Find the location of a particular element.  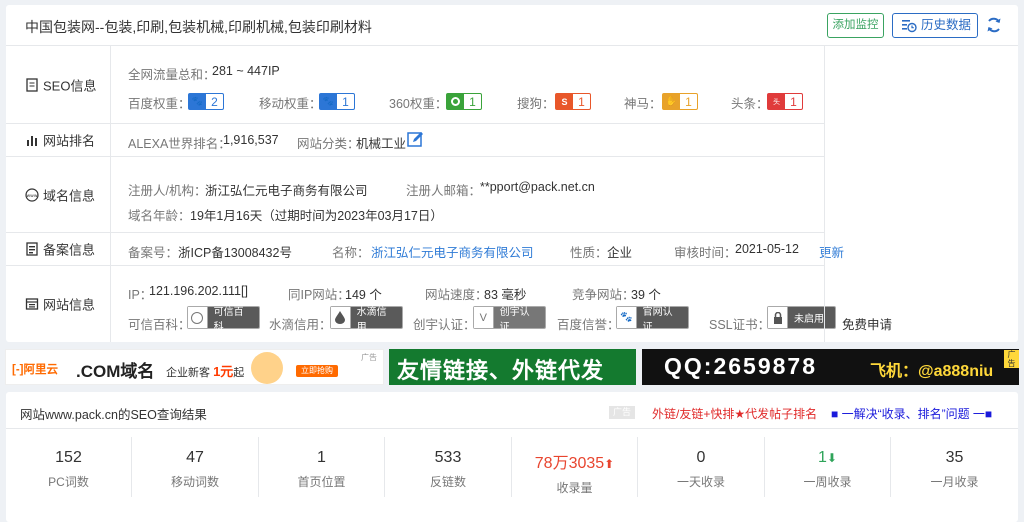

stat-label: 一月收录 is located at coordinates (954, 482).